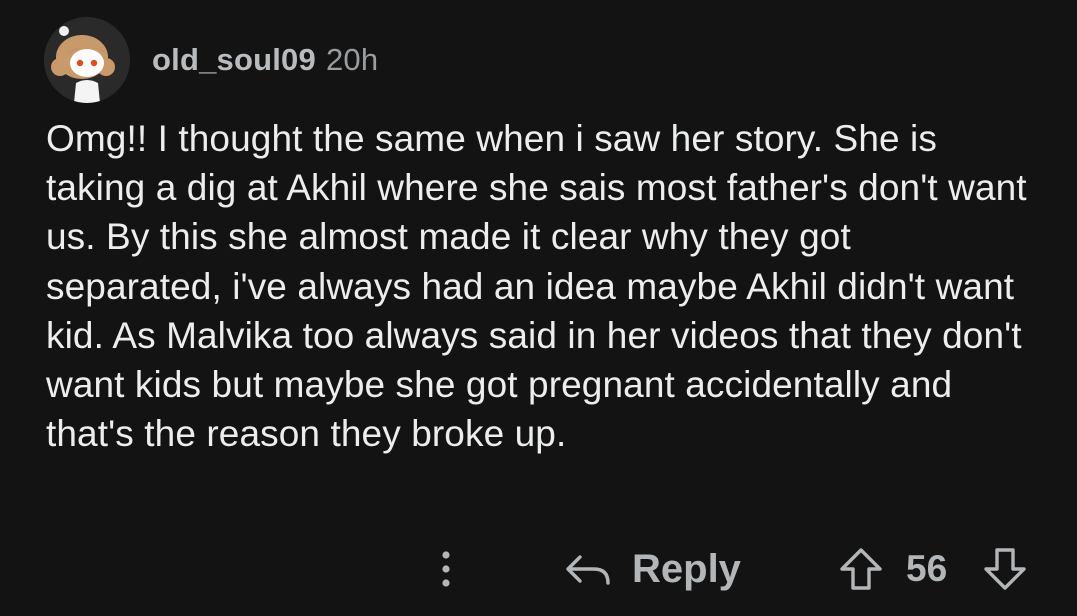  I want to click on vote-count: 56, so click(927, 568).